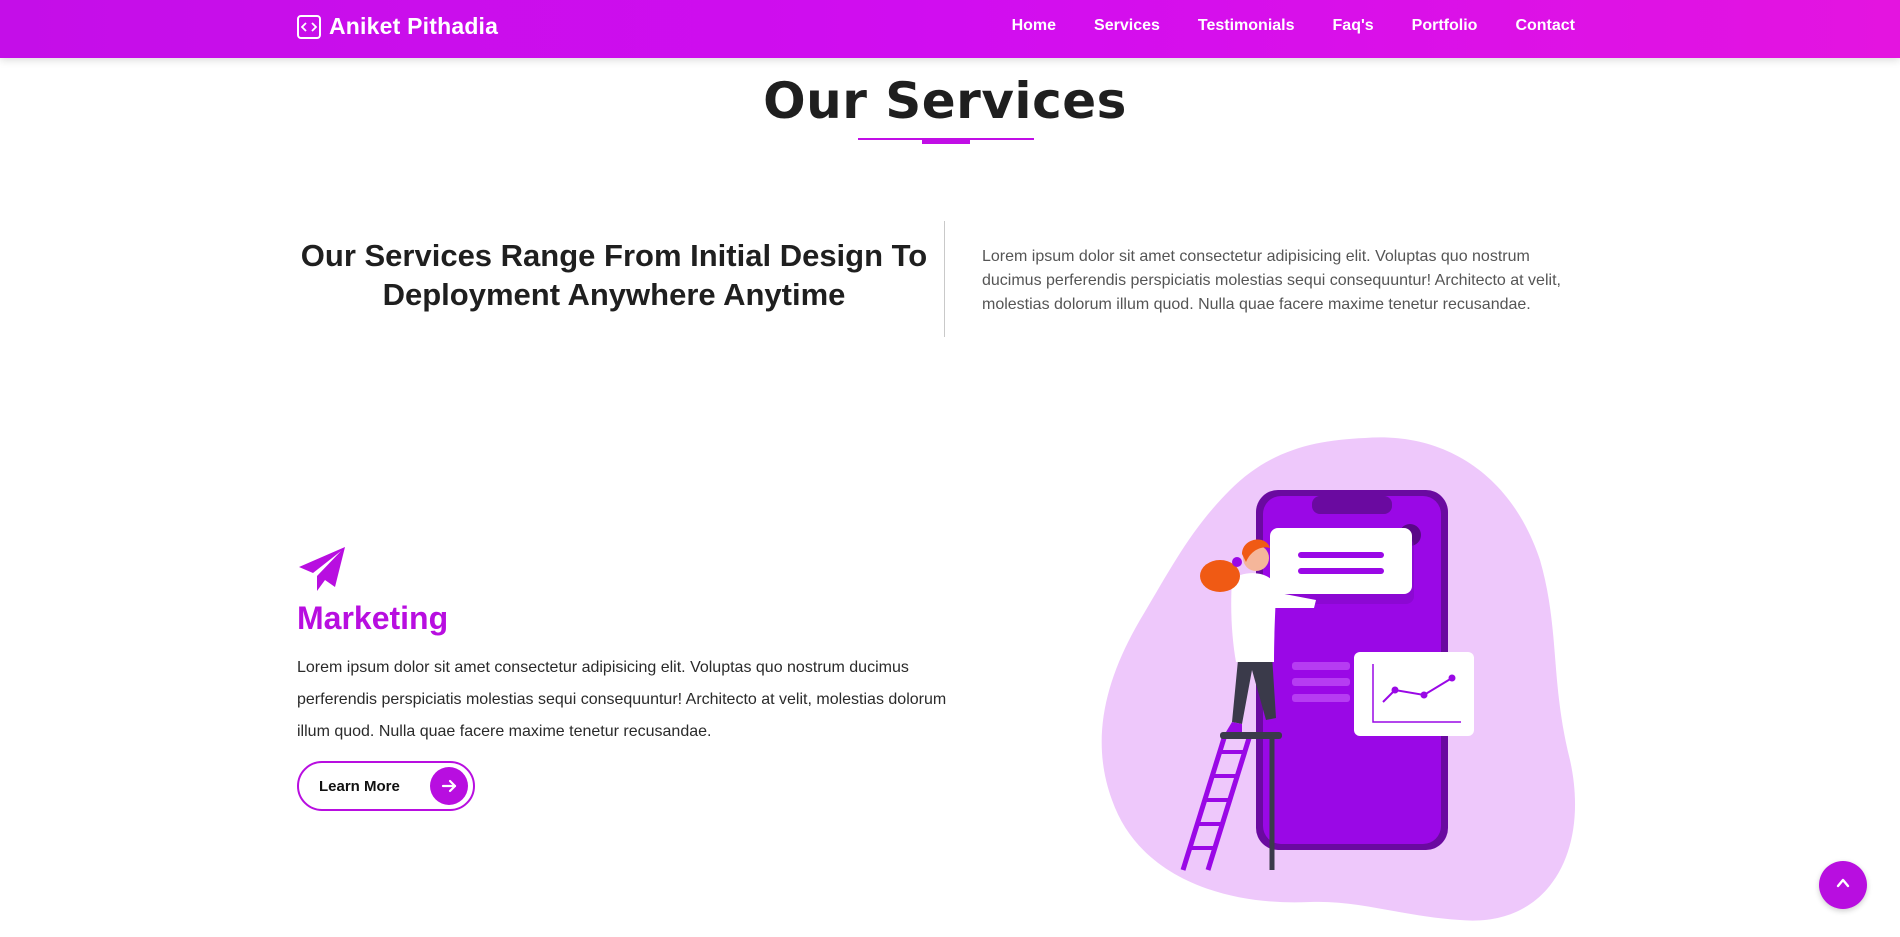 The width and height of the screenshot is (1900, 937). What do you see at coordinates (322, 570) in the screenshot?
I see `paper-plane-icon` at bounding box center [322, 570].